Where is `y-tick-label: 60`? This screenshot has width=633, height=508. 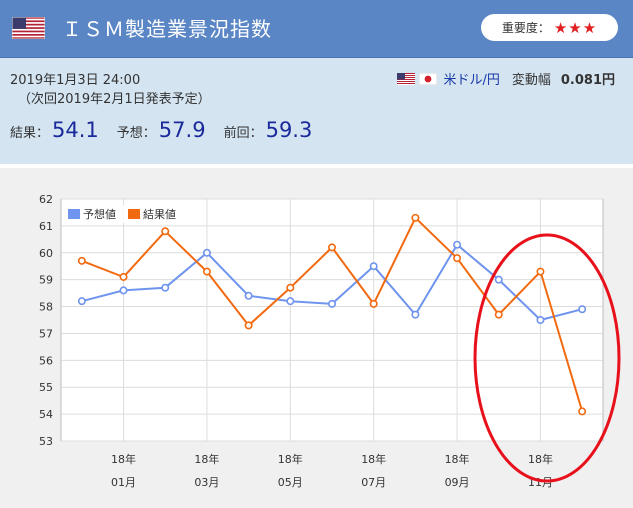 y-tick-label: 60 is located at coordinates (46, 253).